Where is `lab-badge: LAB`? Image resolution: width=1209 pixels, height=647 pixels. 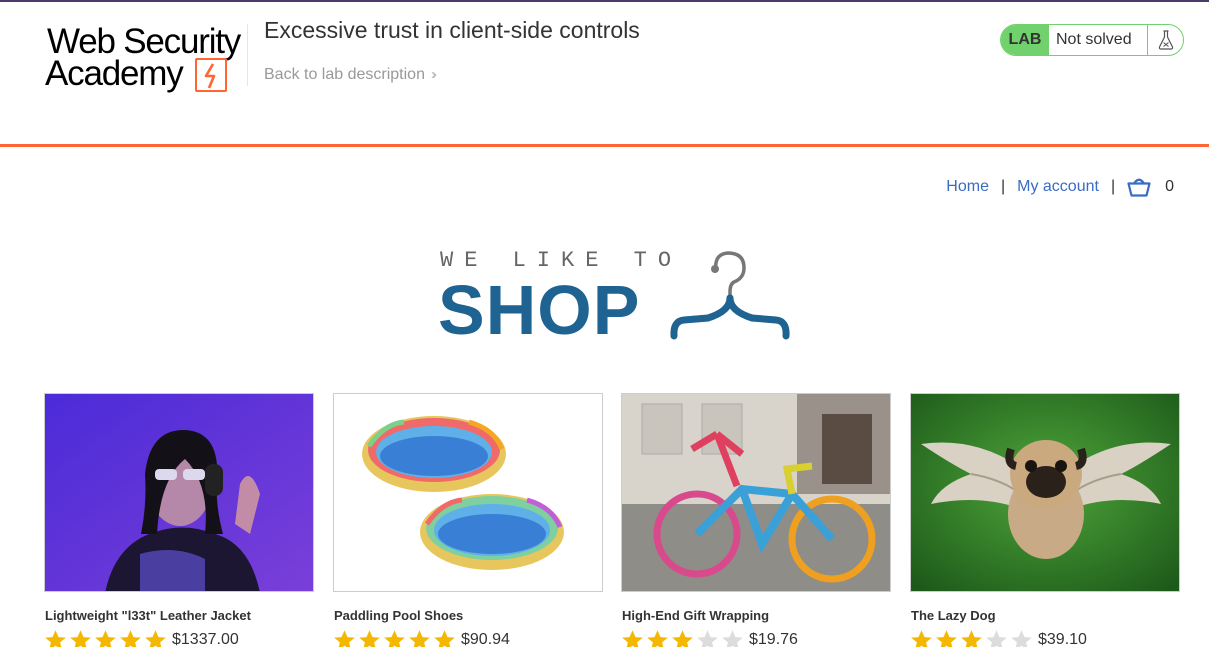 lab-badge: LAB is located at coordinates (1025, 40).